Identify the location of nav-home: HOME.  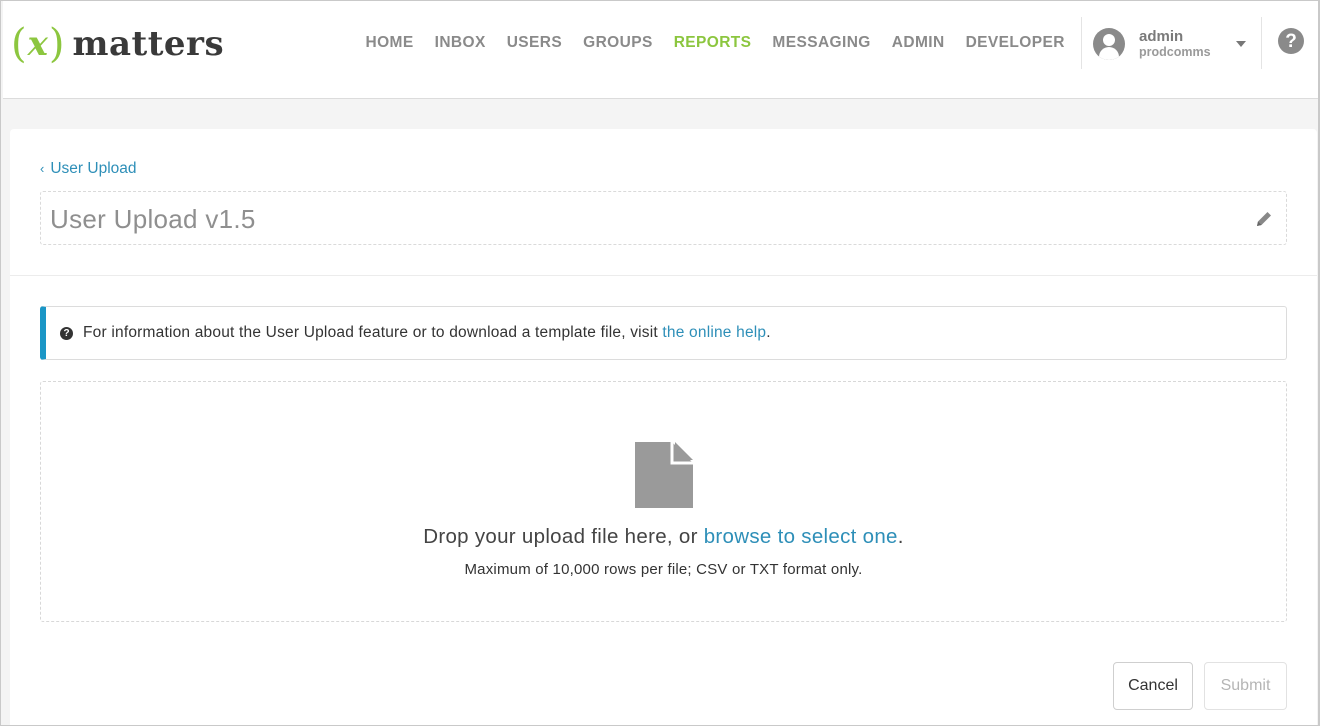
(390, 43).